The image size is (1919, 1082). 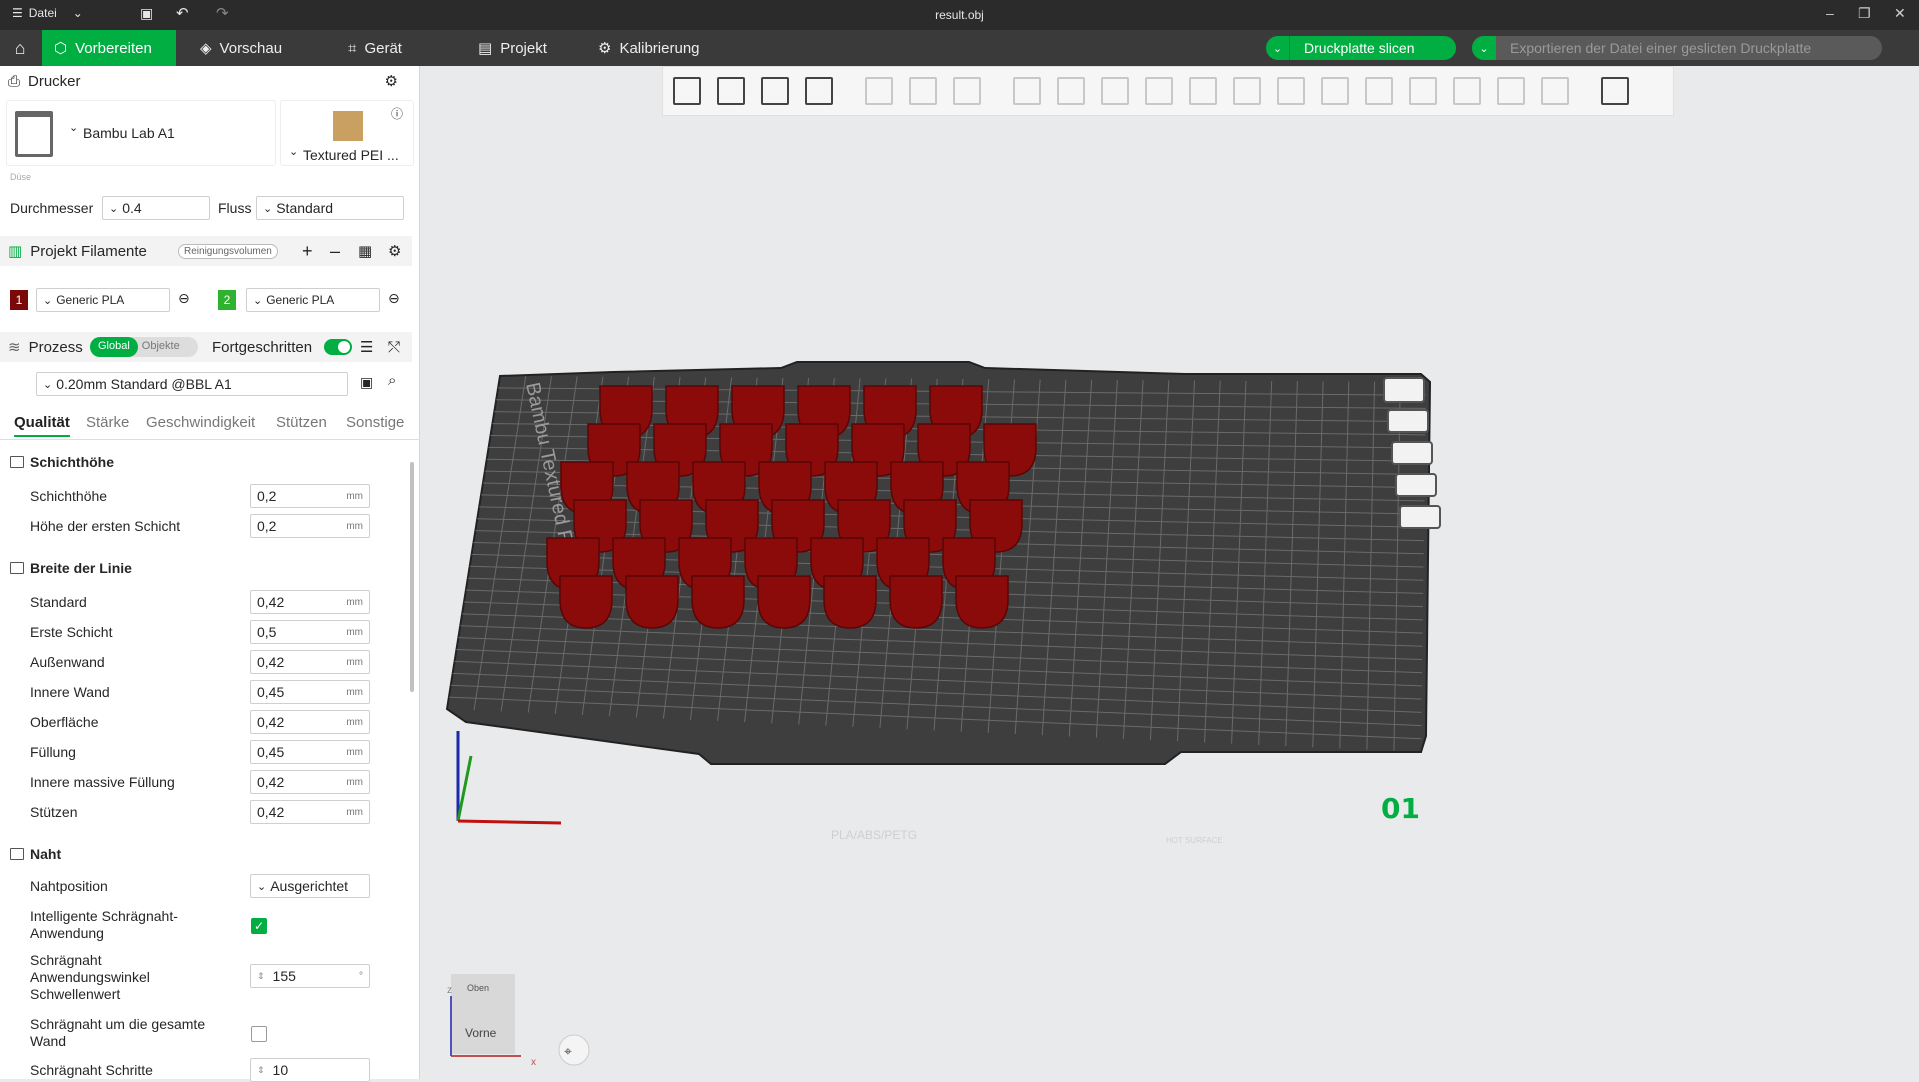 I want to click on add-object-icon, so click(x=687, y=91).